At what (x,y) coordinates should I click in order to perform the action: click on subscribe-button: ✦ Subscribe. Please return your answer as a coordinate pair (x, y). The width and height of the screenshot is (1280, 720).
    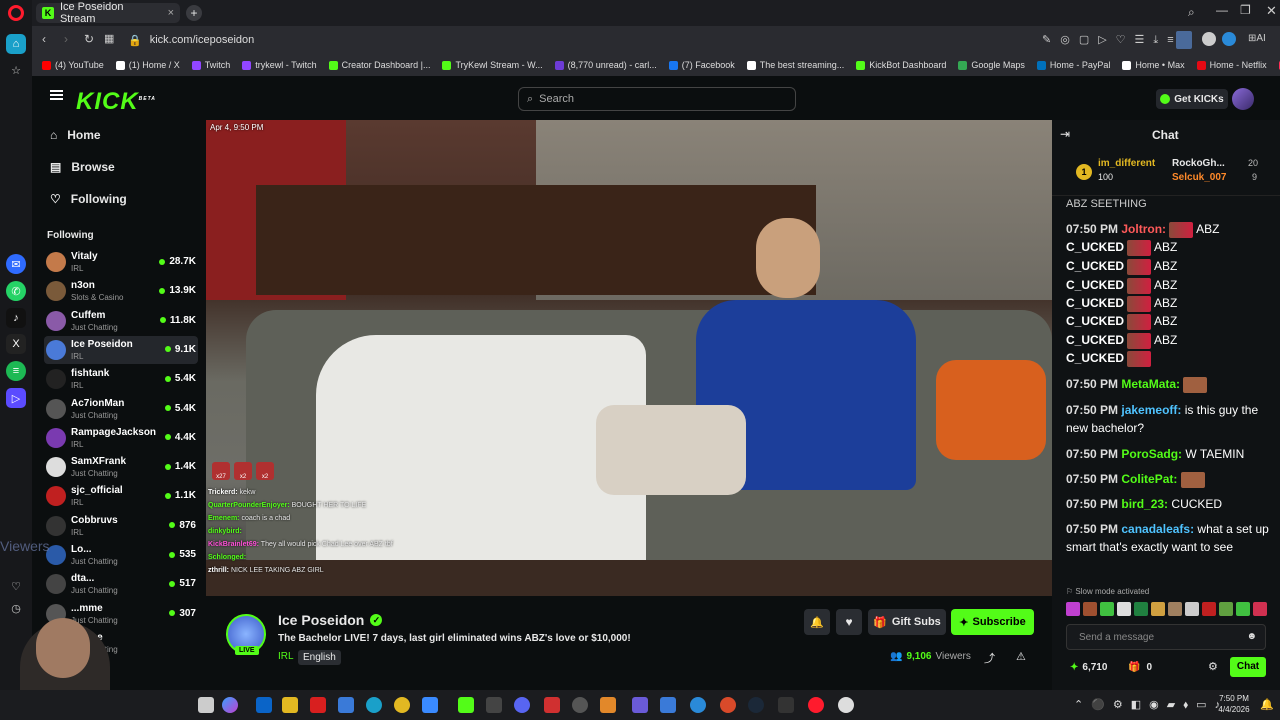
    Looking at the image, I should click on (992, 622).